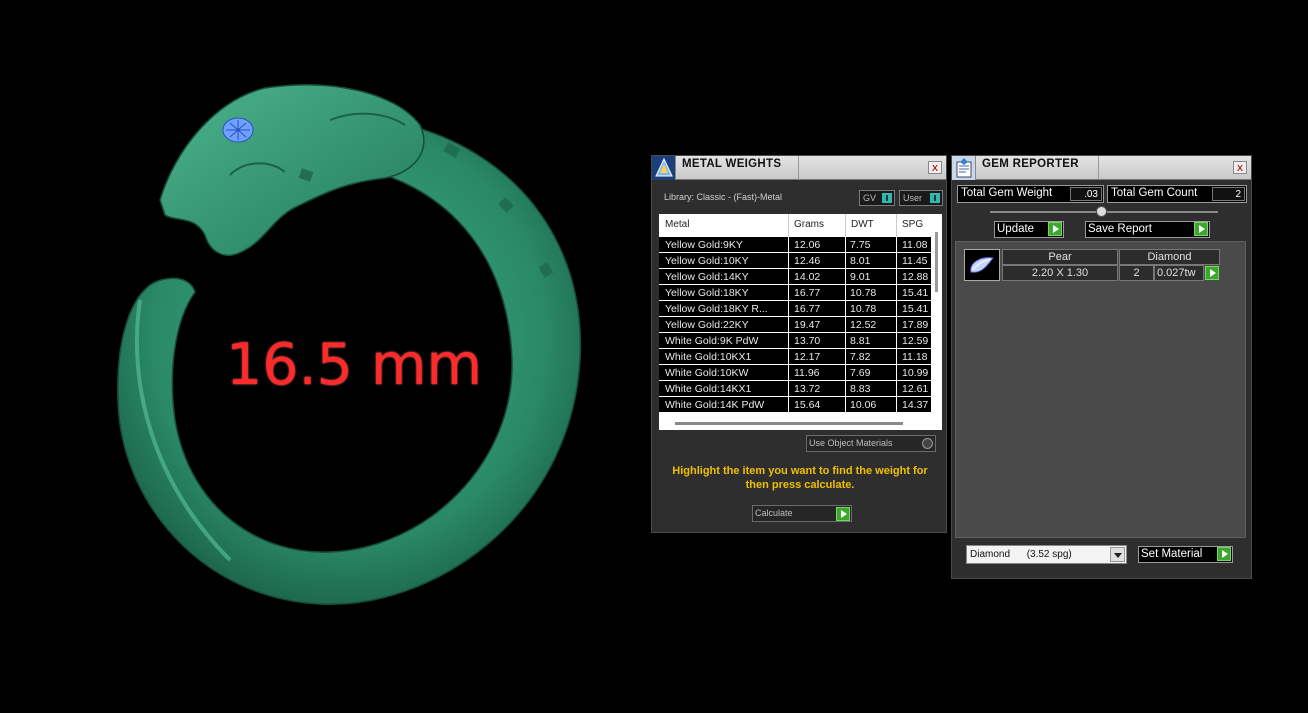 Image resolution: width=1308 pixels, height=713 pixels. Describe the element at coordinates (807, 405) in the screenshot. I see `grams-cell: 15.64` at that location.